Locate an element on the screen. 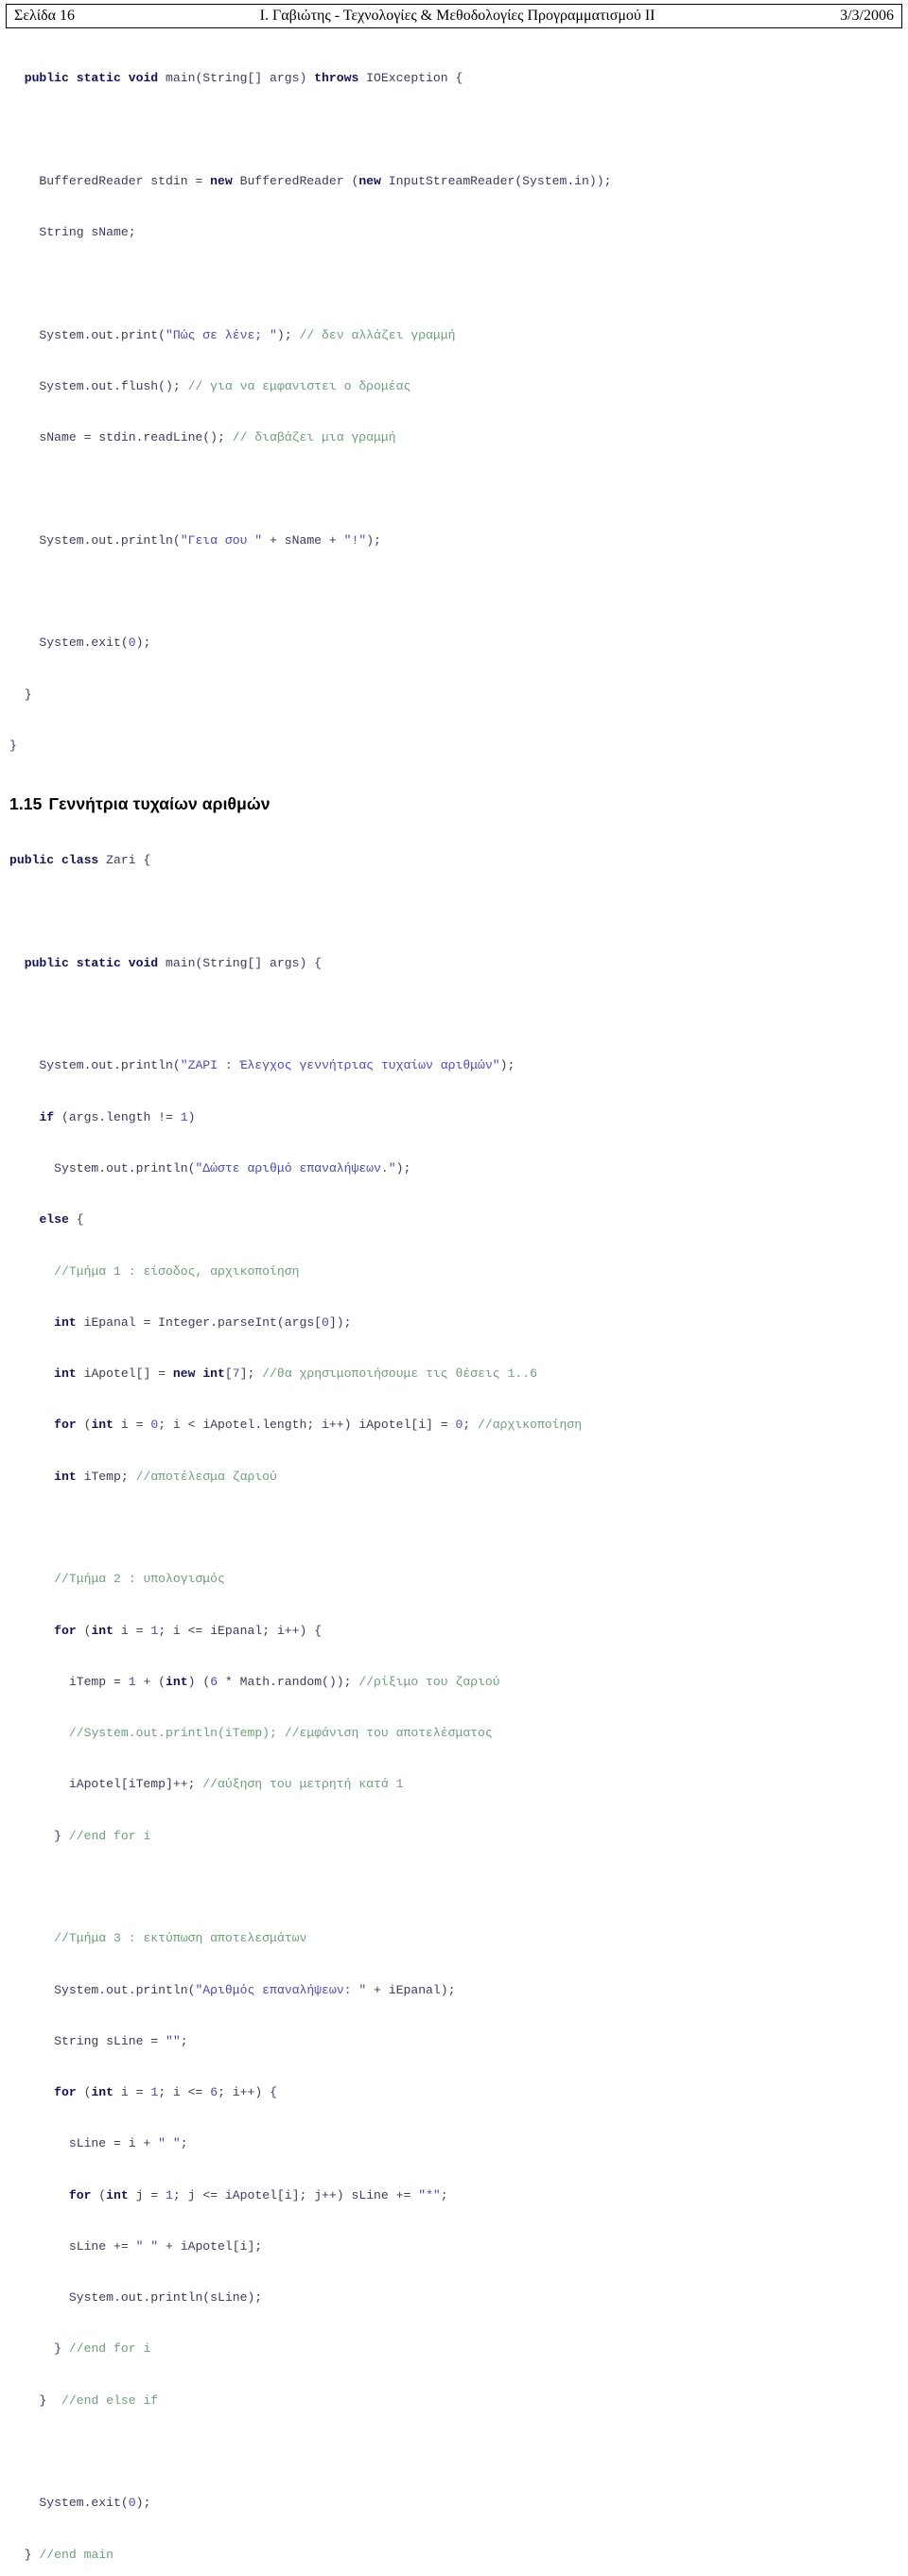  code-line: System.out.println(sLine); is located at coordinates (136, 2298).